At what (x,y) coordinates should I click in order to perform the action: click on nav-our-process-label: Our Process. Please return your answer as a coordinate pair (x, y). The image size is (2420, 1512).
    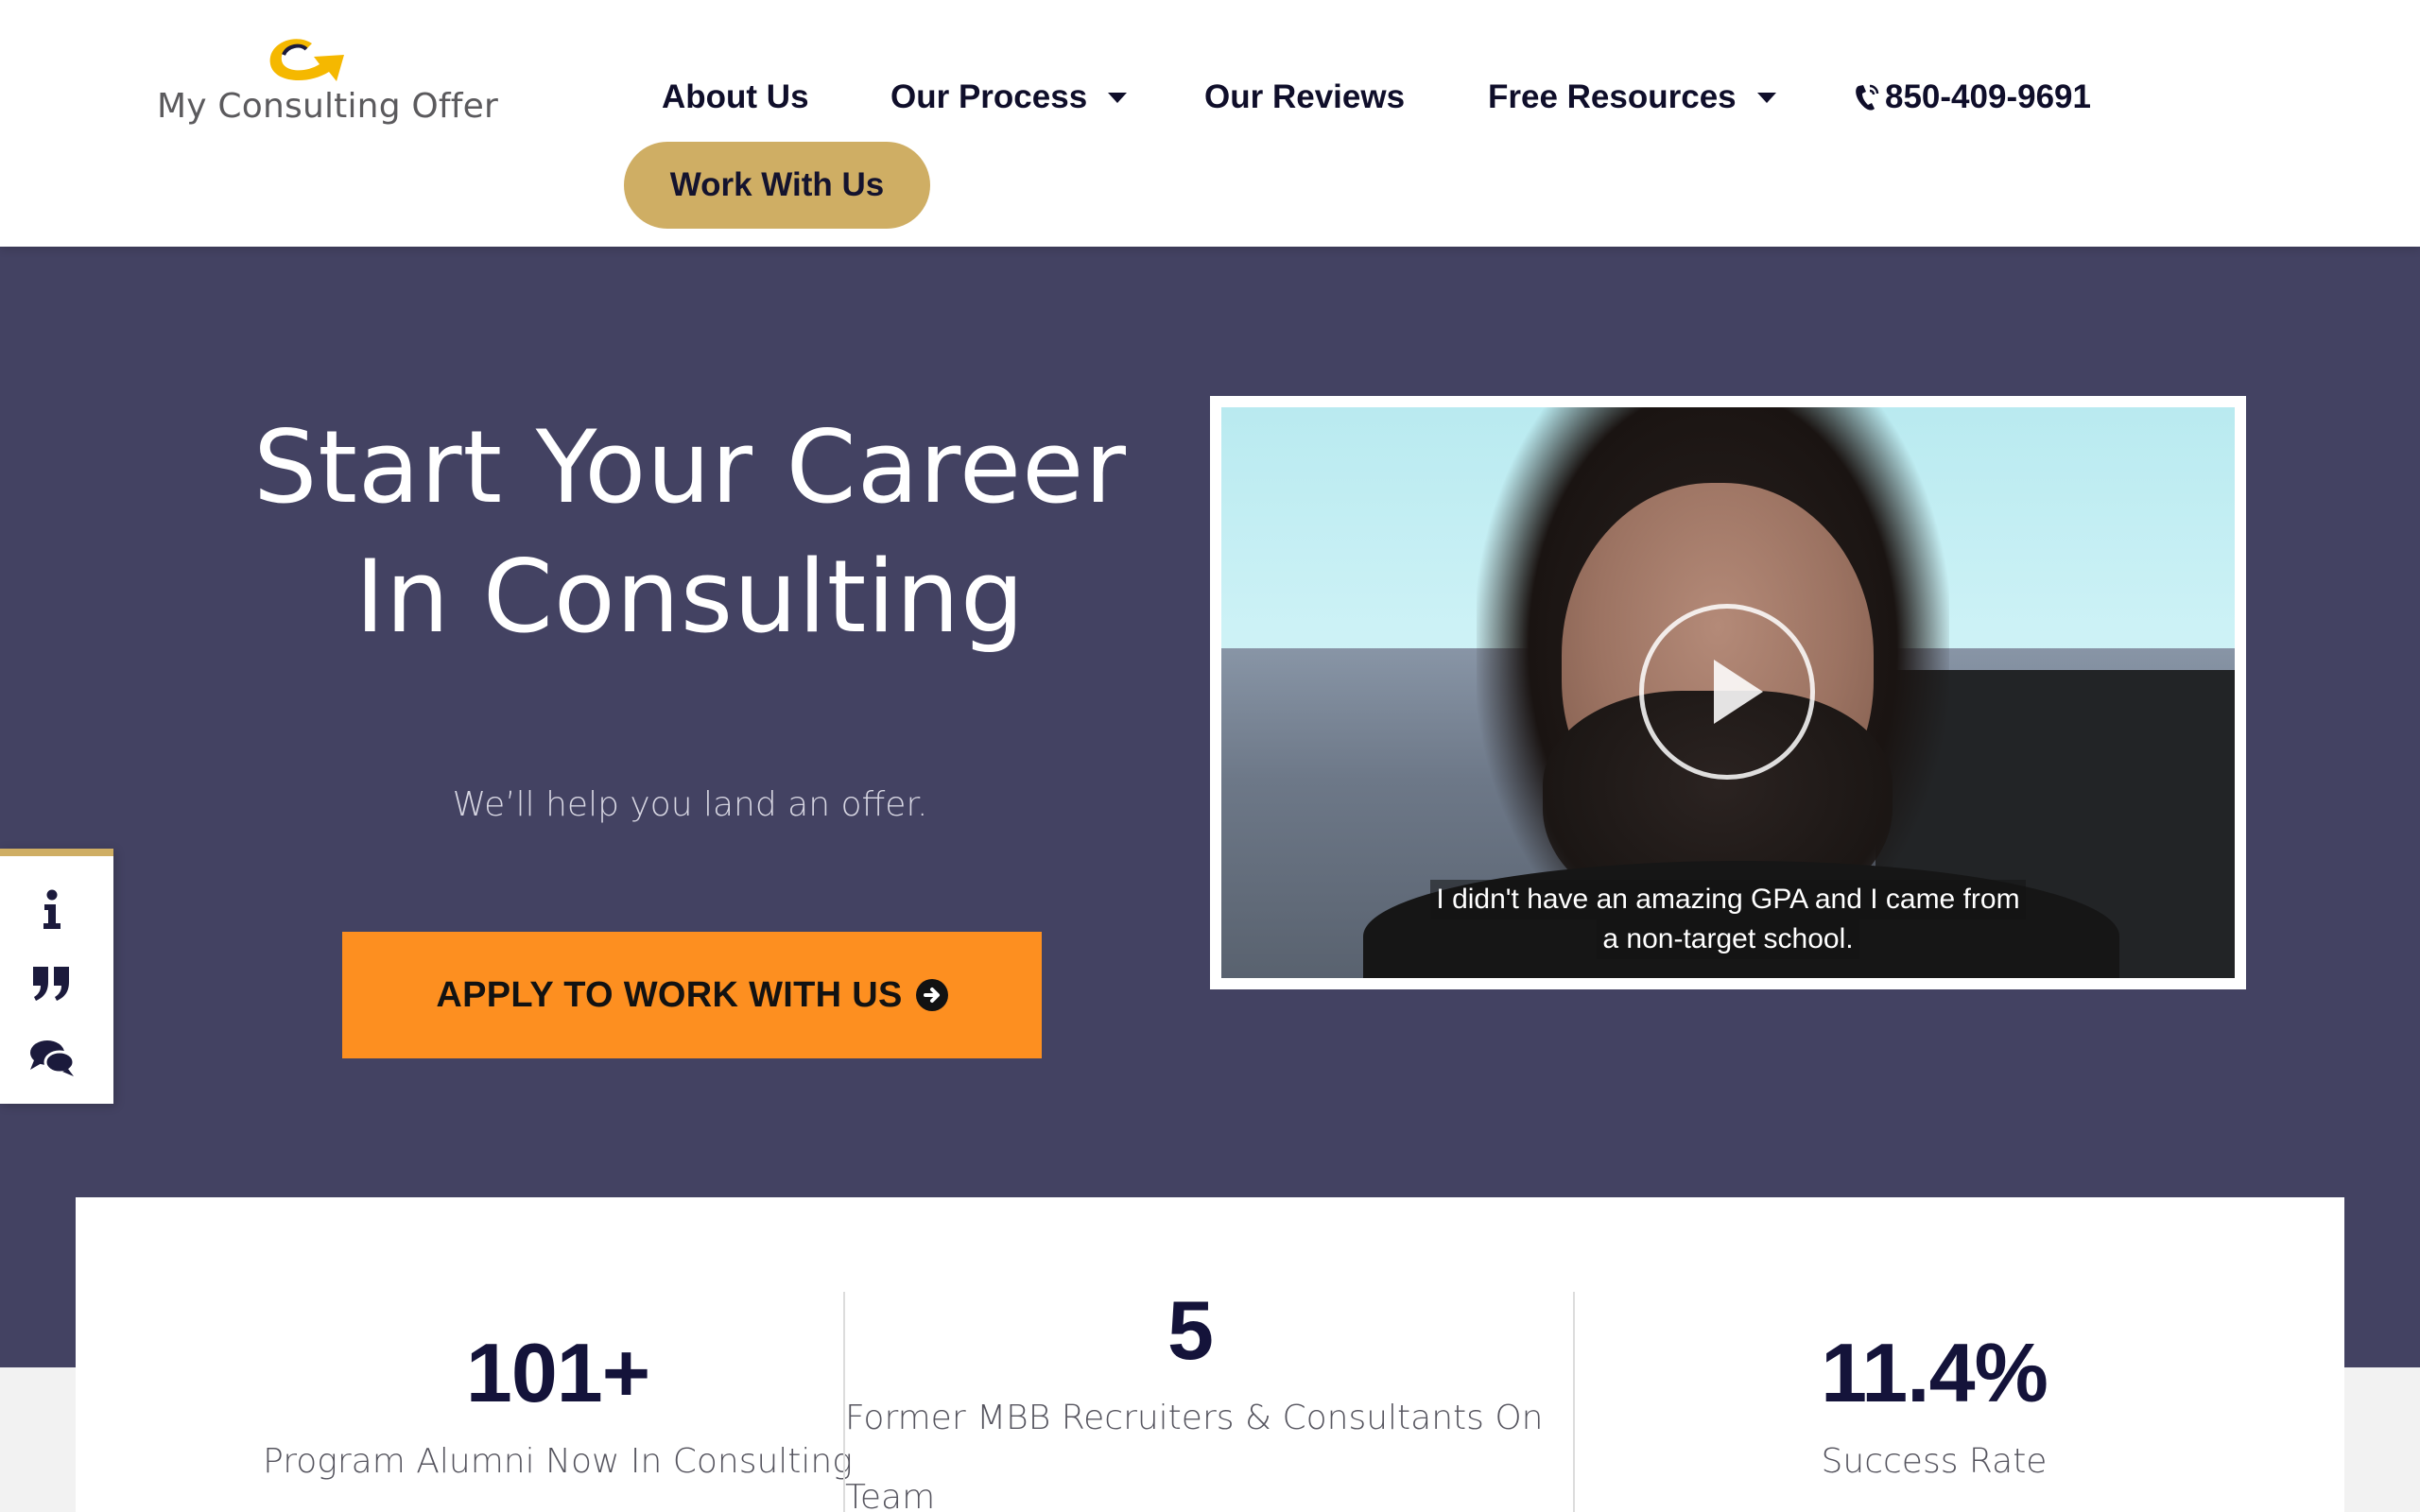
    Looking at the image, I should click on (989, 96).